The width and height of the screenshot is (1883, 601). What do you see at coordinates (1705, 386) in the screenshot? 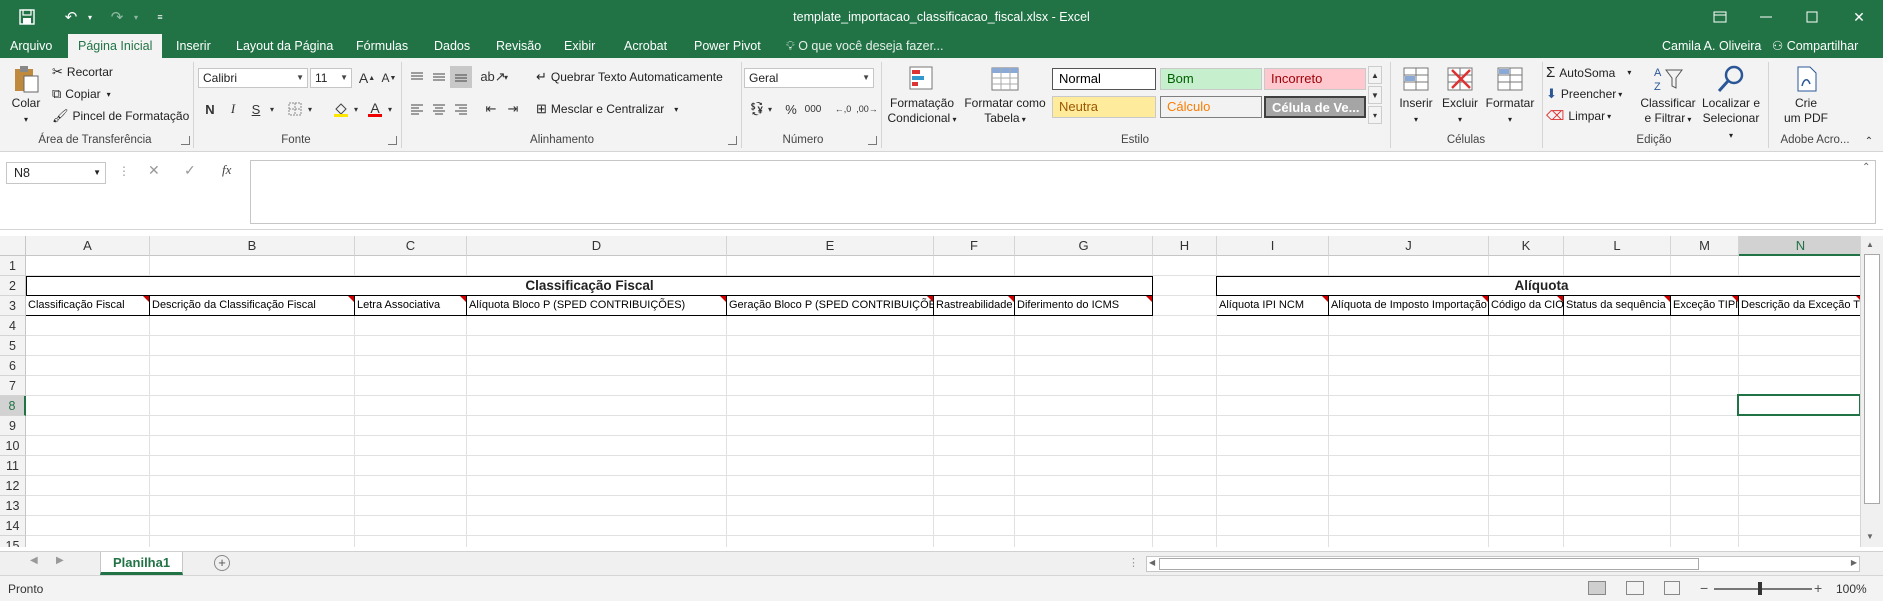
I see `cell-m7` at bounding box center [1705, 386].